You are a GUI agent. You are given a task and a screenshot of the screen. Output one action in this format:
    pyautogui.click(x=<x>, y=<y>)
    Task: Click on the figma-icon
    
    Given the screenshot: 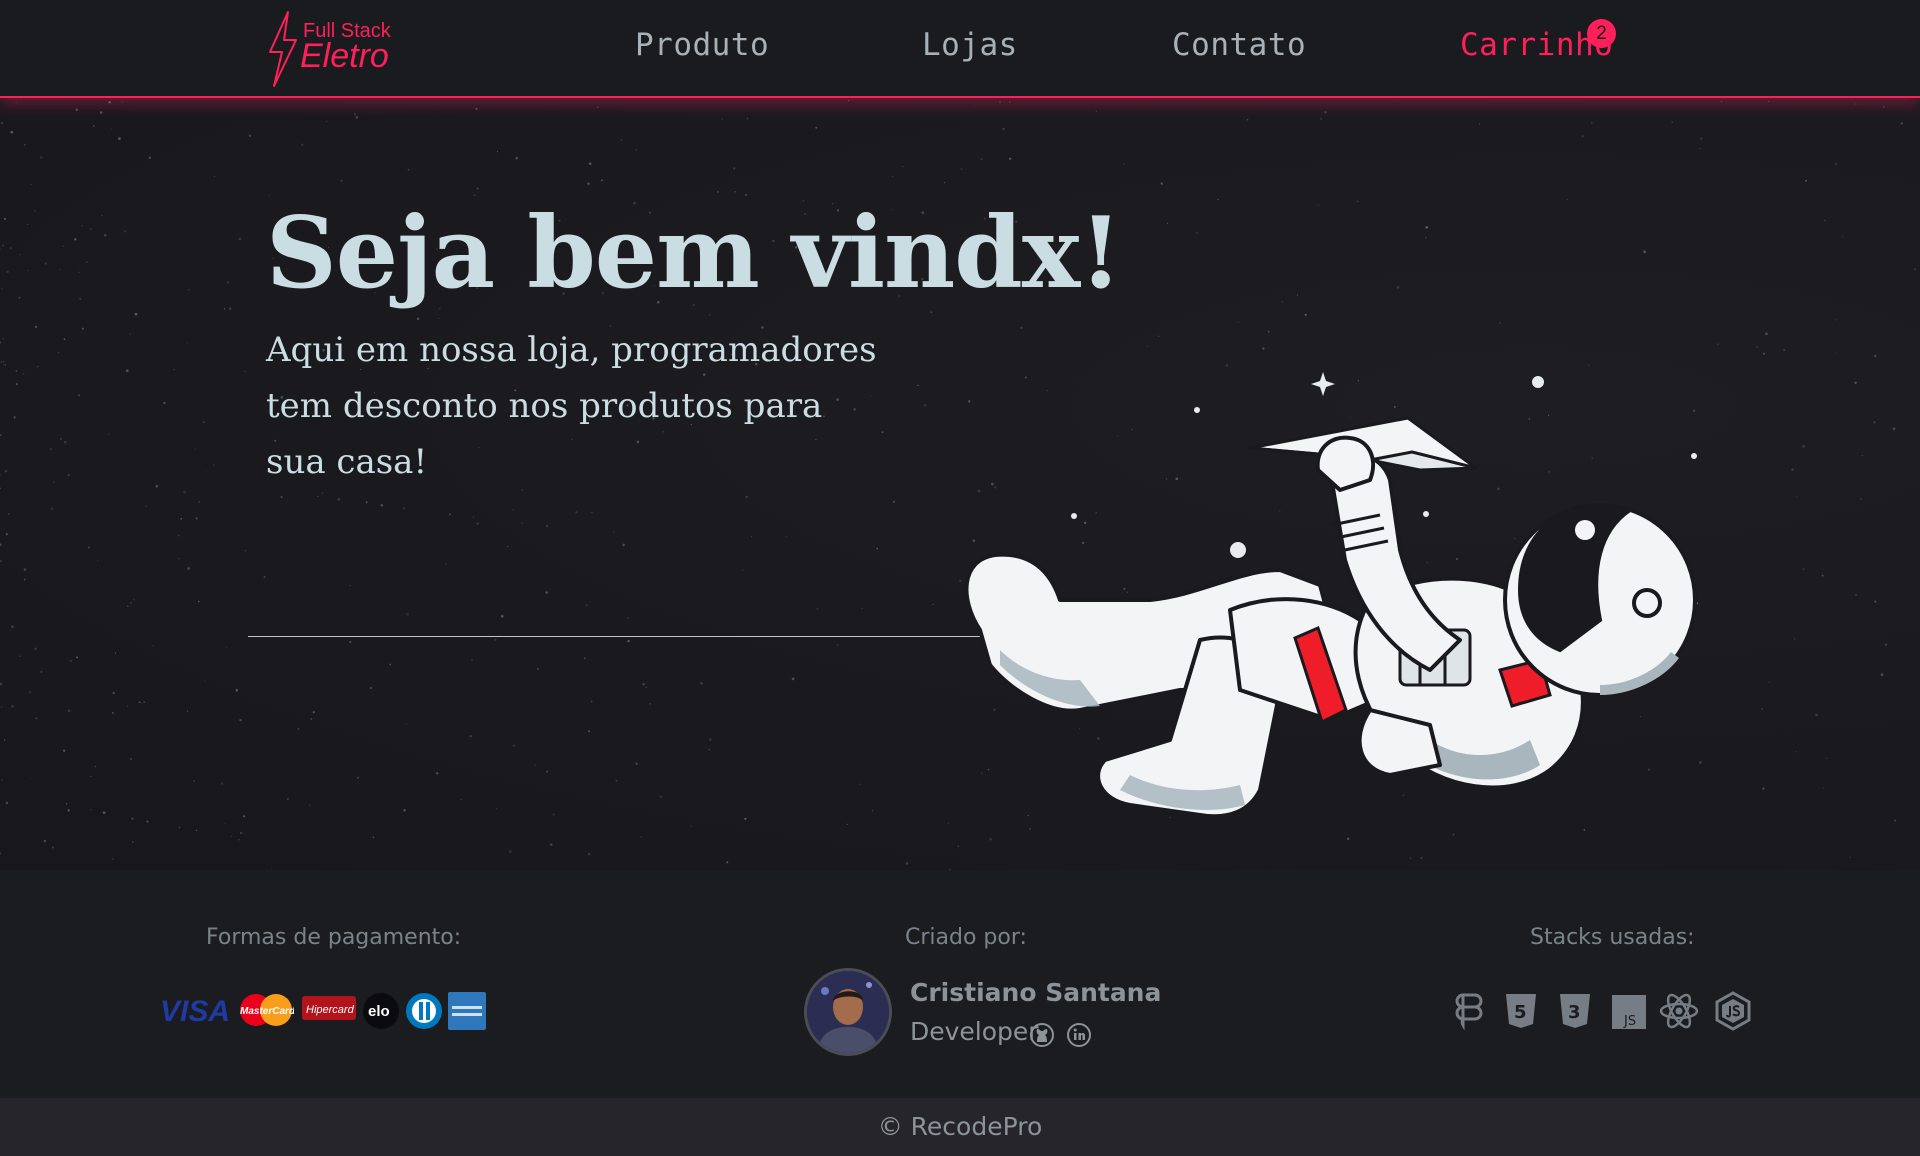 What is the action you would take?
    pyautogui.click(x=1469, y=1012)
    